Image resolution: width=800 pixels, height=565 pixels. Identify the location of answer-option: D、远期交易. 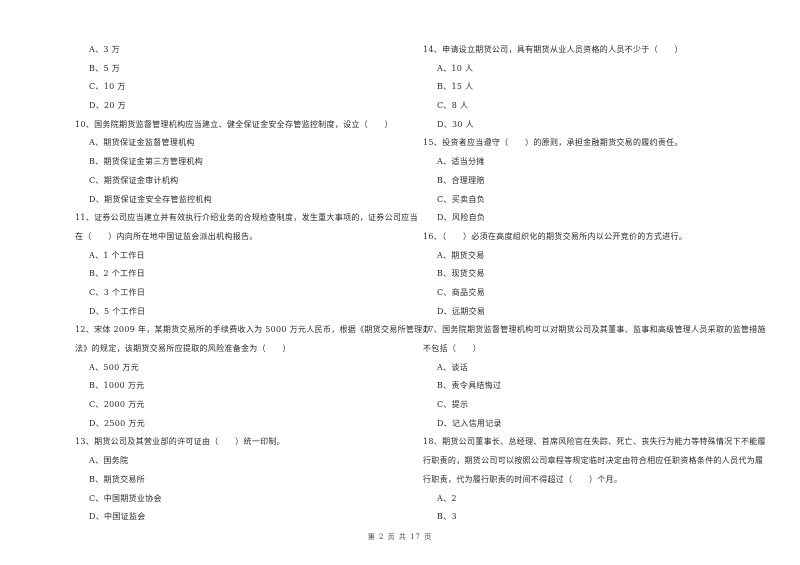
(461, 311).